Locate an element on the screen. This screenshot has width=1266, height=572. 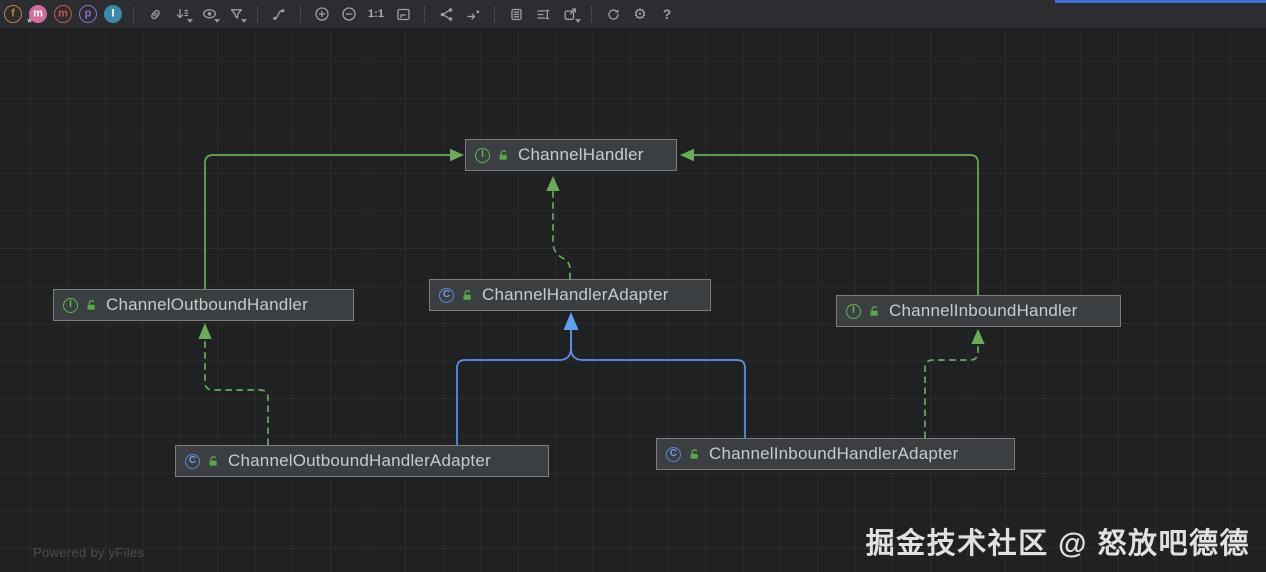
refresh-icon is located at coordinates (613, 14).